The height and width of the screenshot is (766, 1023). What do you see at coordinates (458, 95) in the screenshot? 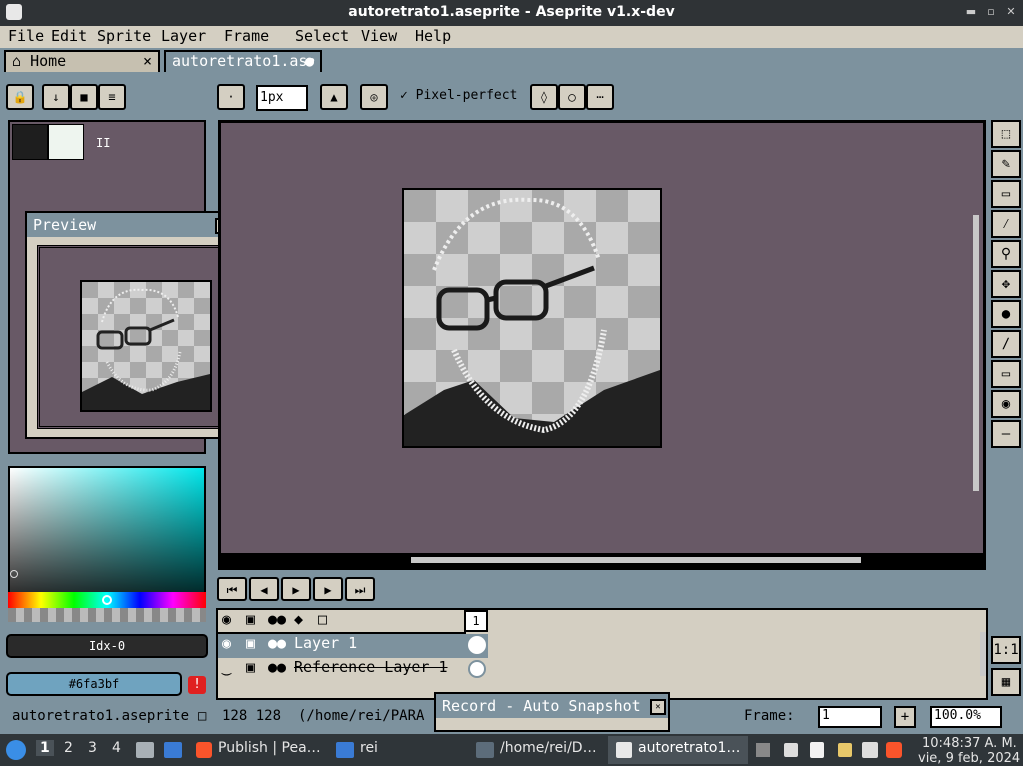
I see `pixel-perfect-checkbox: ✓ Pixel-perfect` at bounding box center [458, 95].